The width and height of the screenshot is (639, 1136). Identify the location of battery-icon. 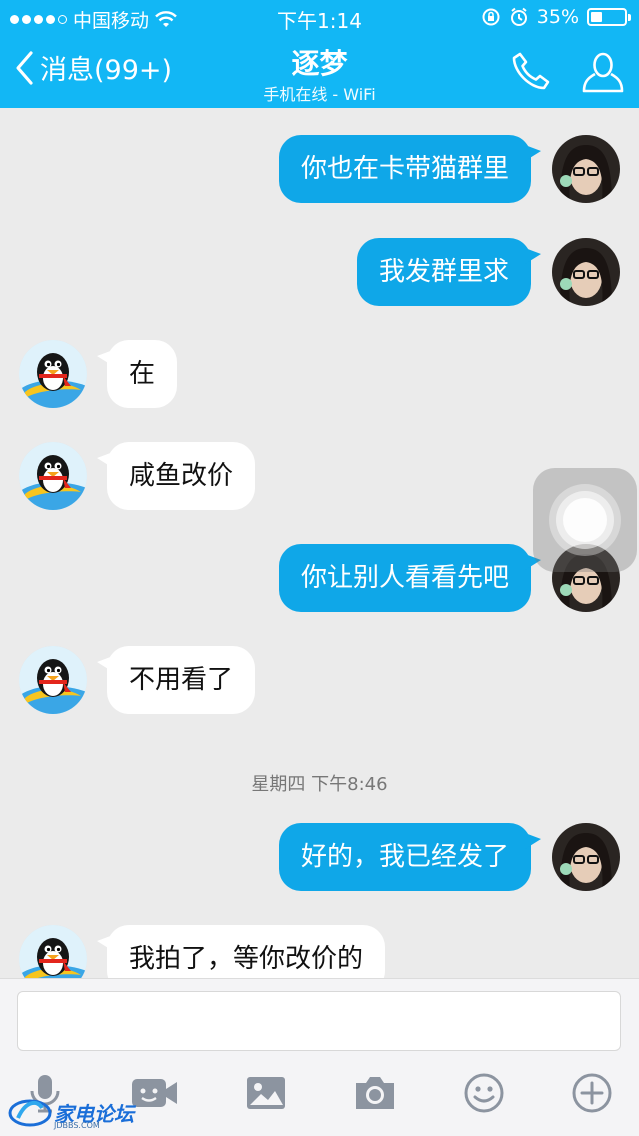
(609, 17).